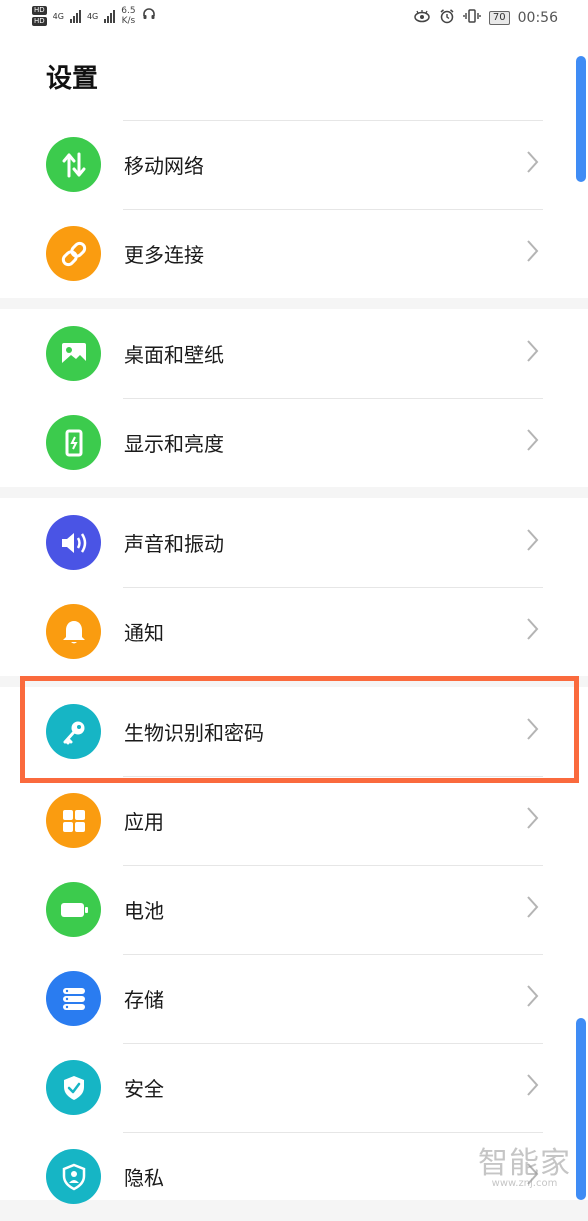 This screenshot has height=1221, width=588. I want to click on scroll-indicator-top, so click(581, 119).